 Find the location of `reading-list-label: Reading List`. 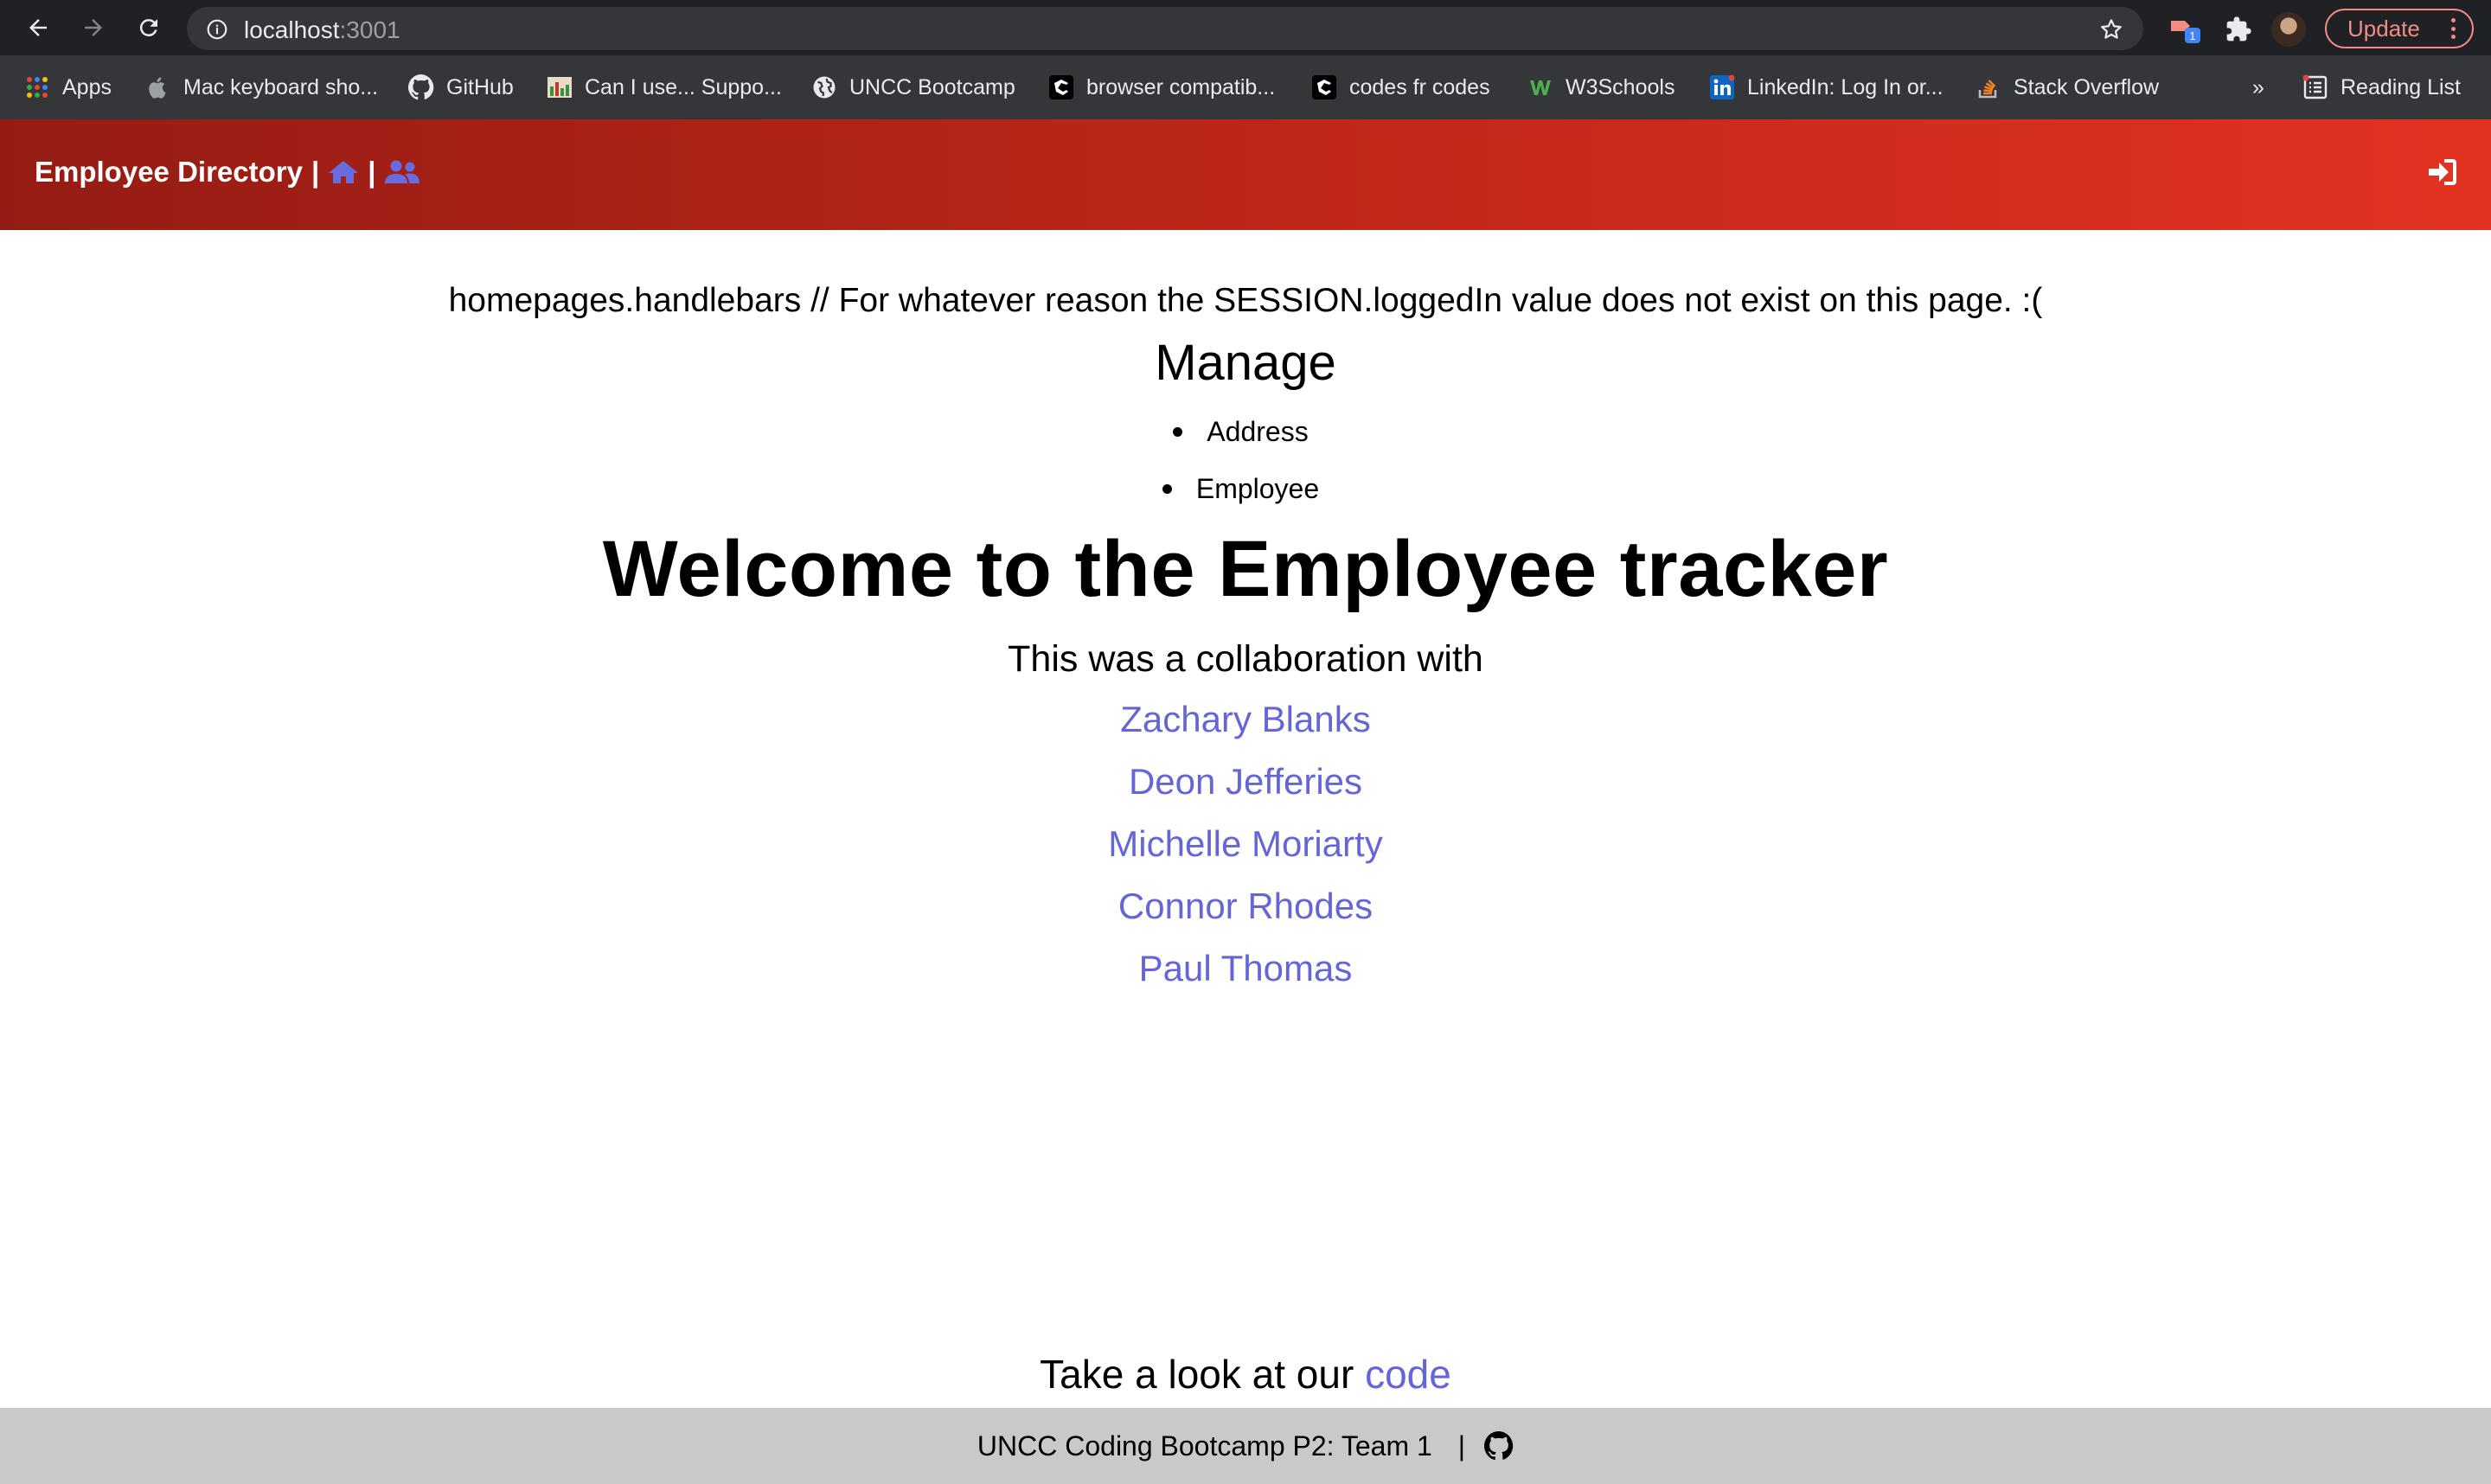

reading-list-label: Reading List is located at coordinates (2401, 87).